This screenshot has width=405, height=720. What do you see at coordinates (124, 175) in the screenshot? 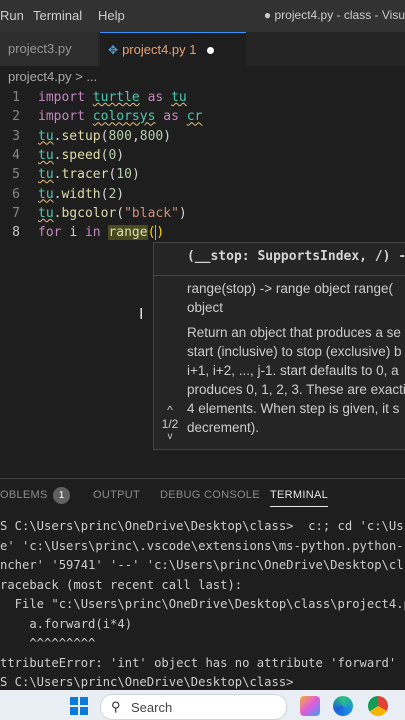
I see `code-token: 10` at bounding box center [124, 175].